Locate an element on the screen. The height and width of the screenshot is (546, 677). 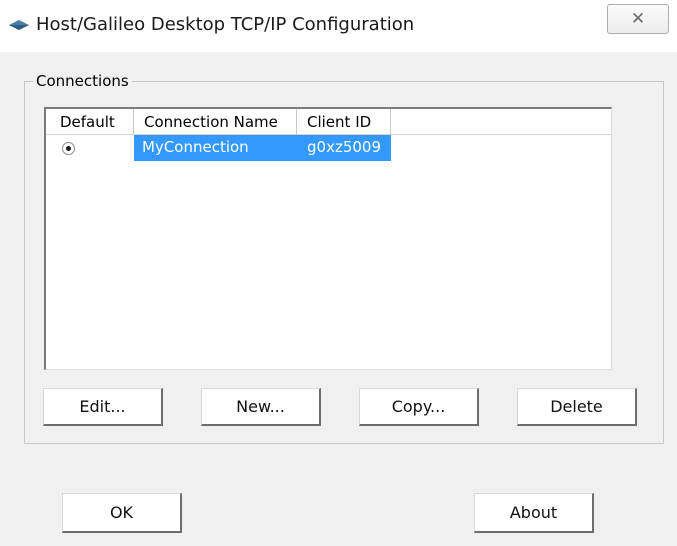
column-header-default: Default is located at coordinates (90, 121).